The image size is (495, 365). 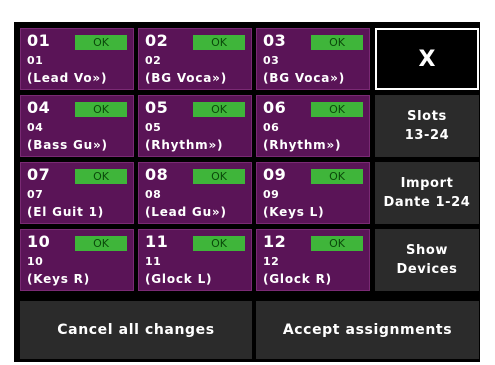 I want to click on slot-number: 12, so click(x=275, y=241).